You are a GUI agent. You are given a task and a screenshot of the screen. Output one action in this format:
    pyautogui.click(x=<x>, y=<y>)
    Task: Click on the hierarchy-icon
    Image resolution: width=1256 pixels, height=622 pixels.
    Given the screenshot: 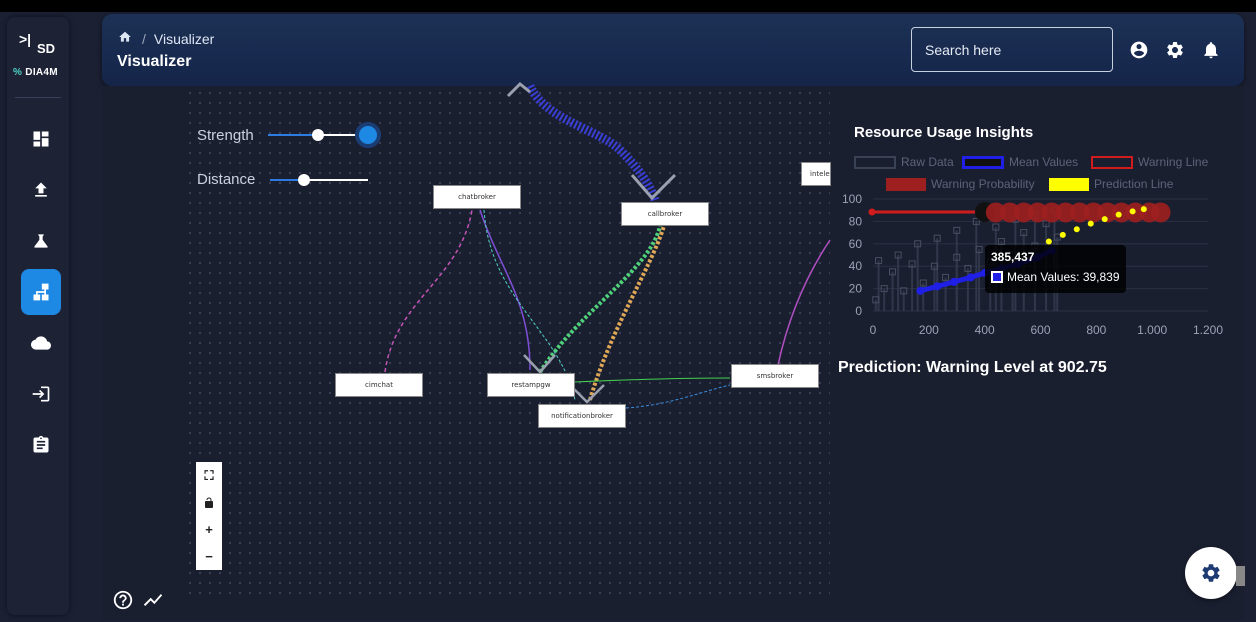 What is the action you would take?
    pyautogui.click(x=41, y=292)
    